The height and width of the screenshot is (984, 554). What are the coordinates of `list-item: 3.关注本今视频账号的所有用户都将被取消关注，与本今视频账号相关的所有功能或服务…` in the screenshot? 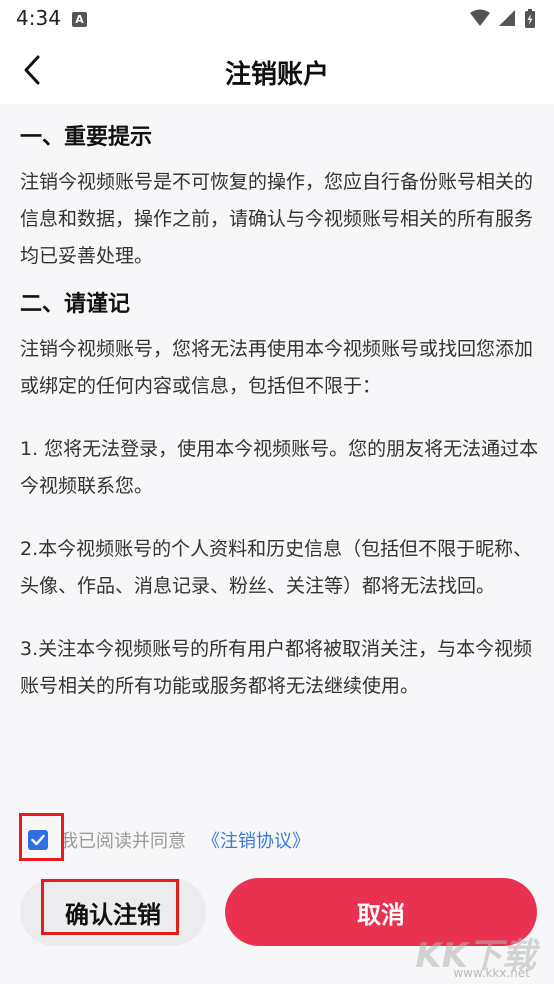 It's located at (276, 667).